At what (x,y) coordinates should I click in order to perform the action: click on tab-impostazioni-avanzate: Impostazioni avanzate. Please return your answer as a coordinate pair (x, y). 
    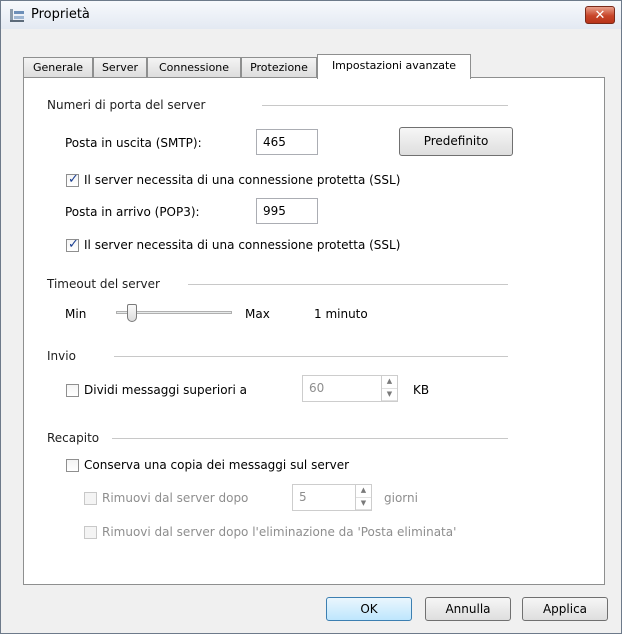
    Looking at the image, I should click on (394, 66).